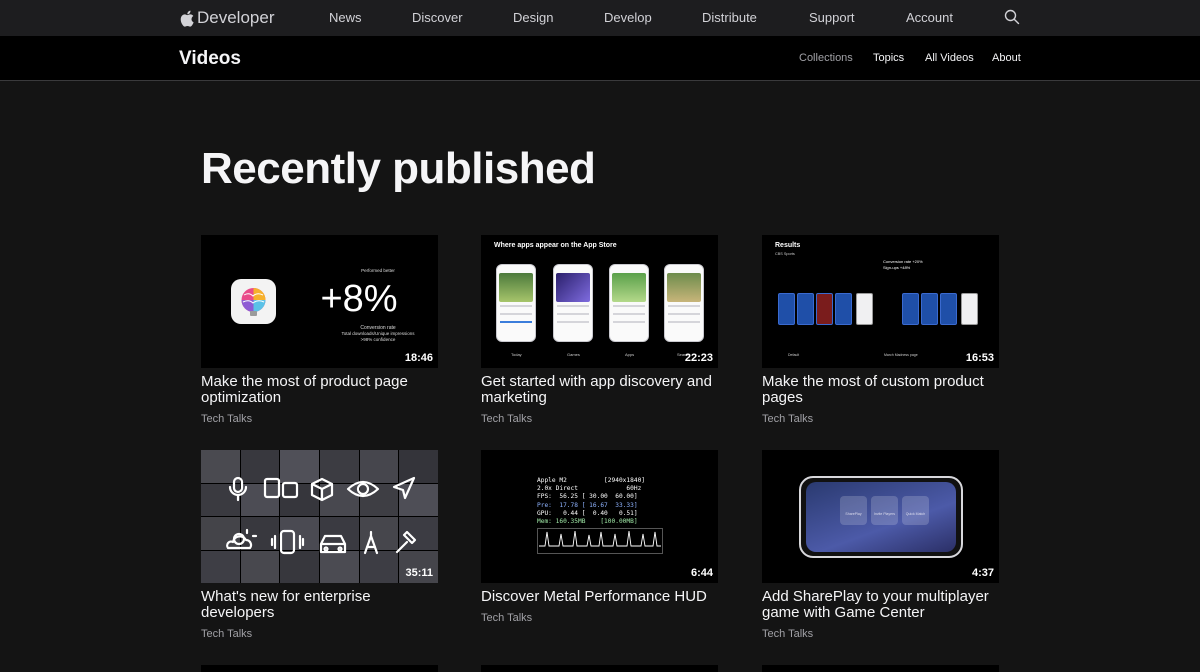 This screenshot has width=1200, height=672. Describe the element at coordinates (378, 339) in the screenshot. I see `thumb-line: >98% confidence` at that location.